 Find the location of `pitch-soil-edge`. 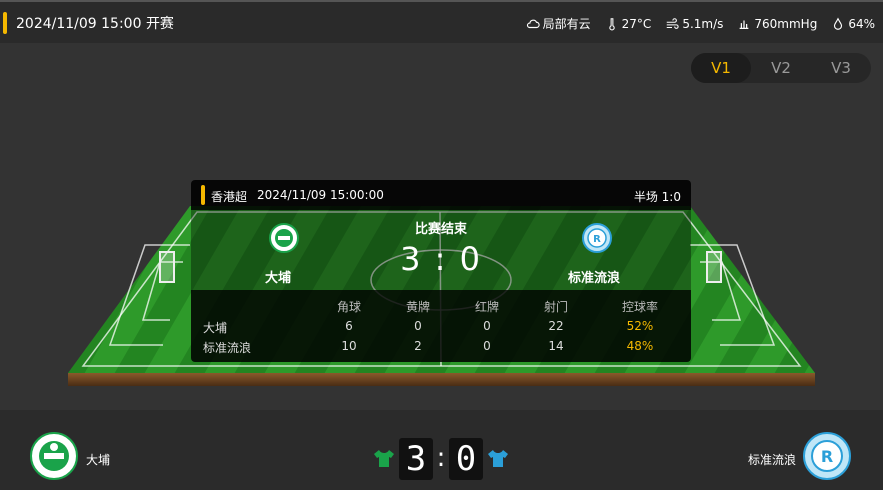

pitch-soil-edge is located at coordinates (441, 379).